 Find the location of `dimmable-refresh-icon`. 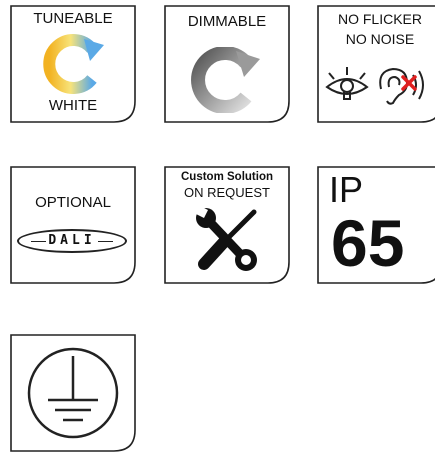

dimmable-refresh-icon is located at coordinates (225, 80).